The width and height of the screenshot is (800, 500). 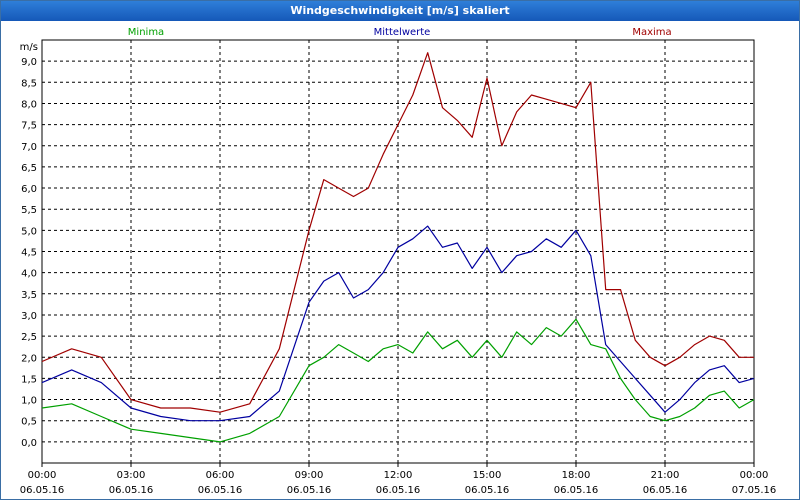 What do you see at coordinates (29, 62) in the screenshot?
I see `y-tick-label: 9,0` at bounding box center [29, 62].